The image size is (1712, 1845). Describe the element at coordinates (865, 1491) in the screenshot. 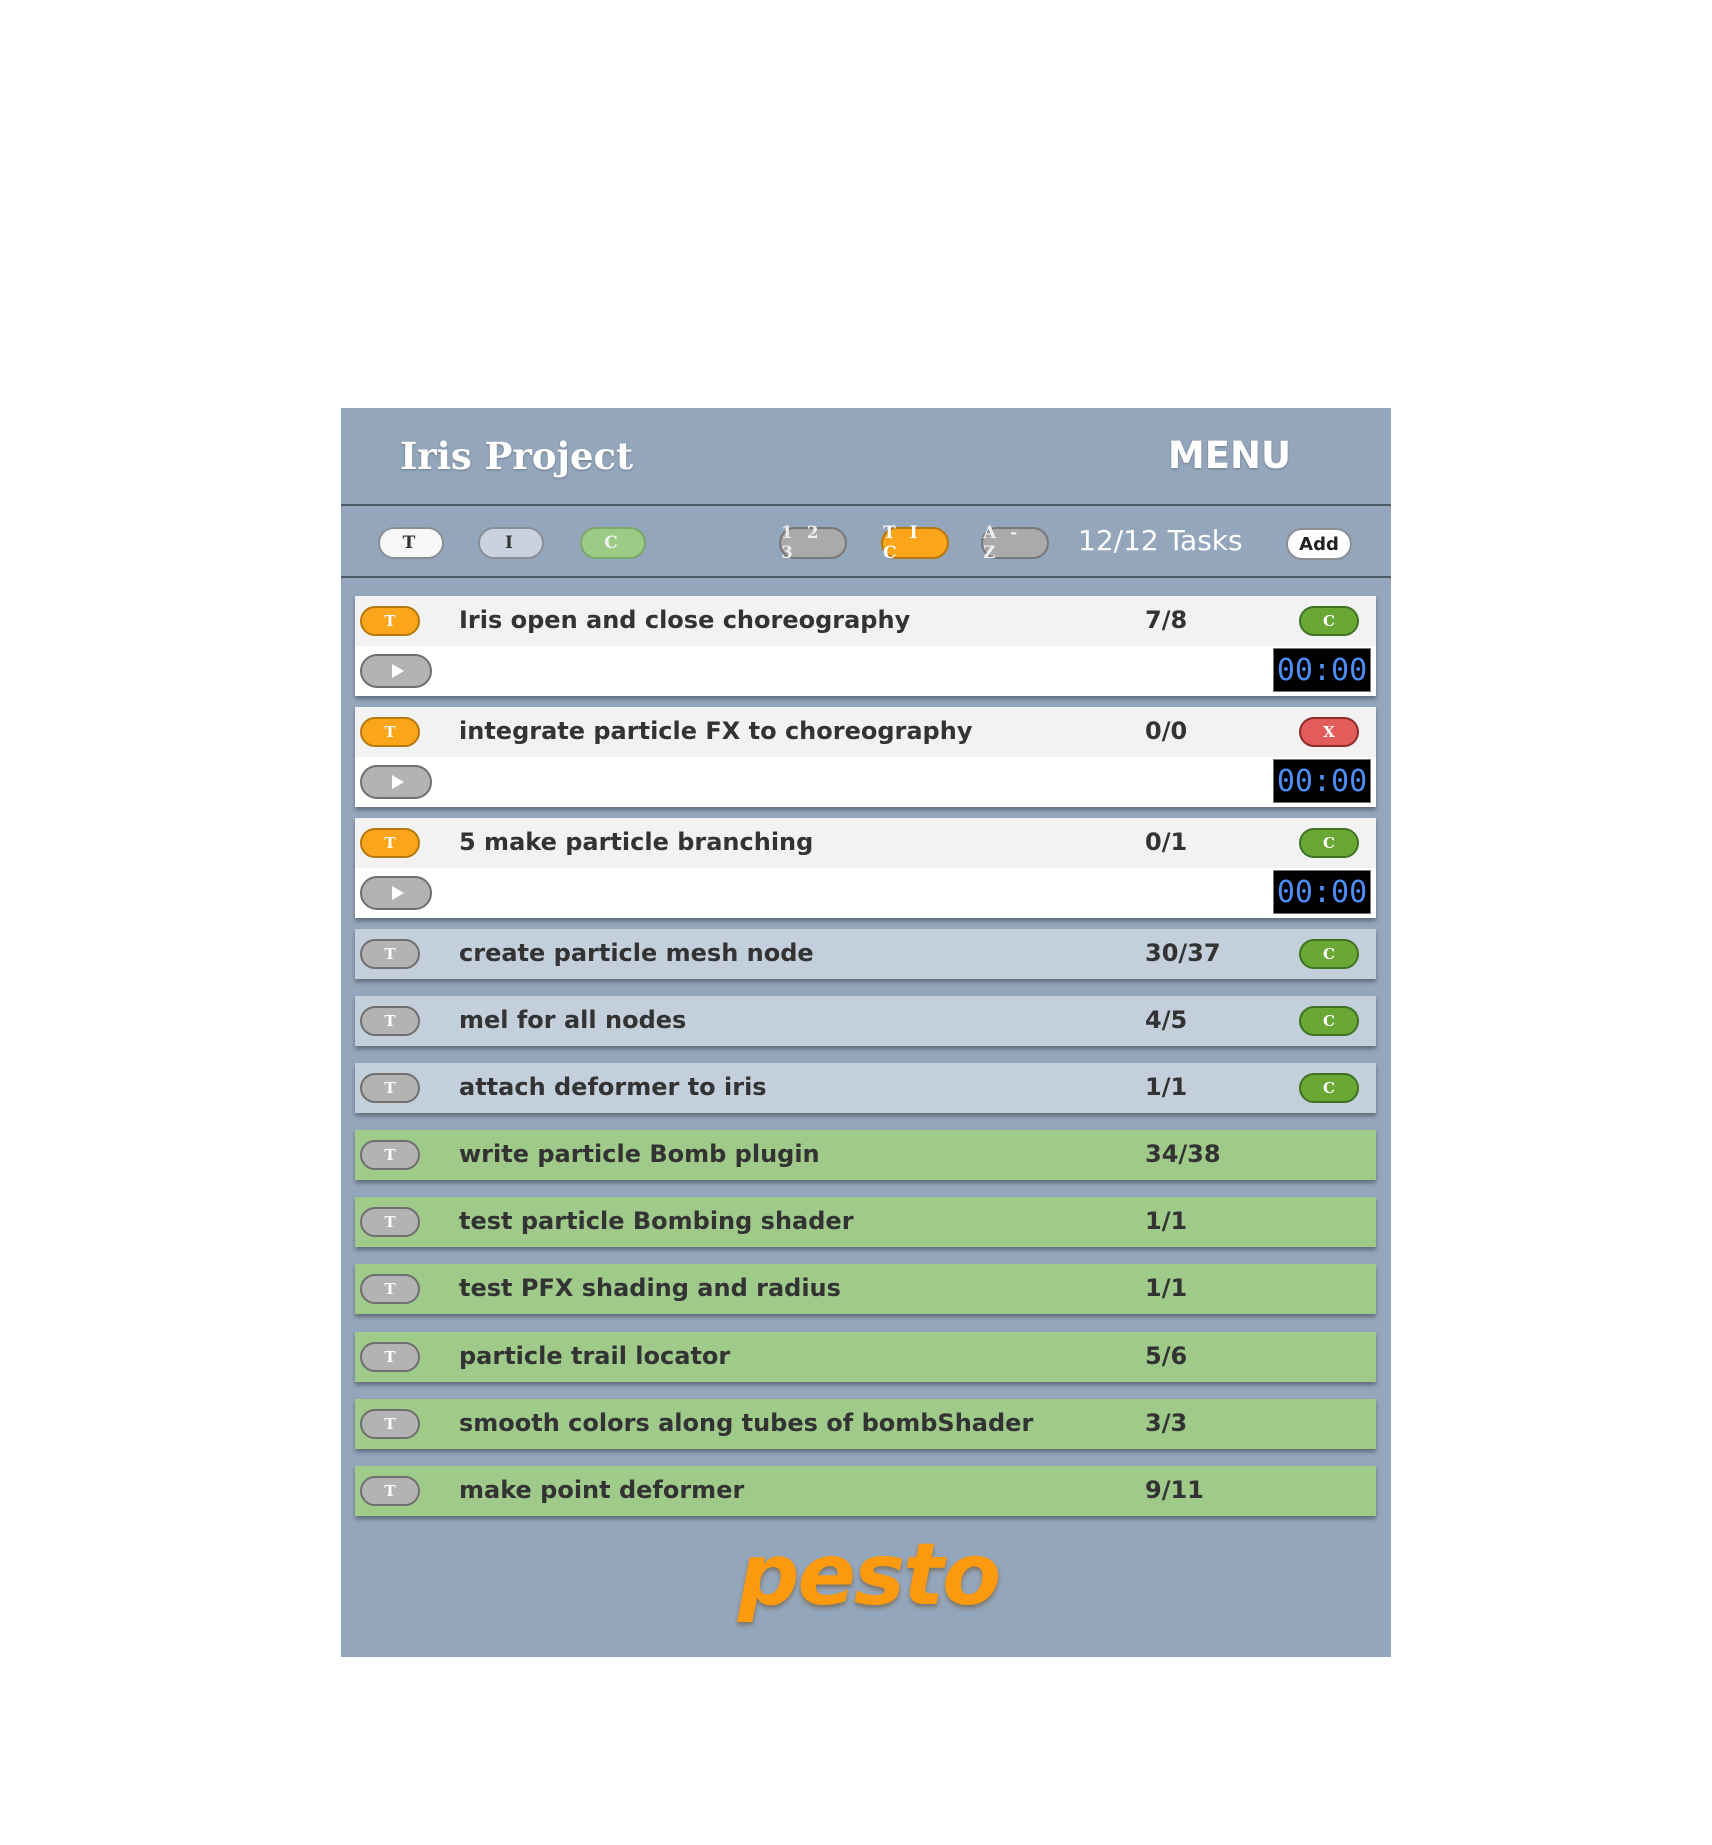

I see `task-row: T make point deformer 9/11` at that location.